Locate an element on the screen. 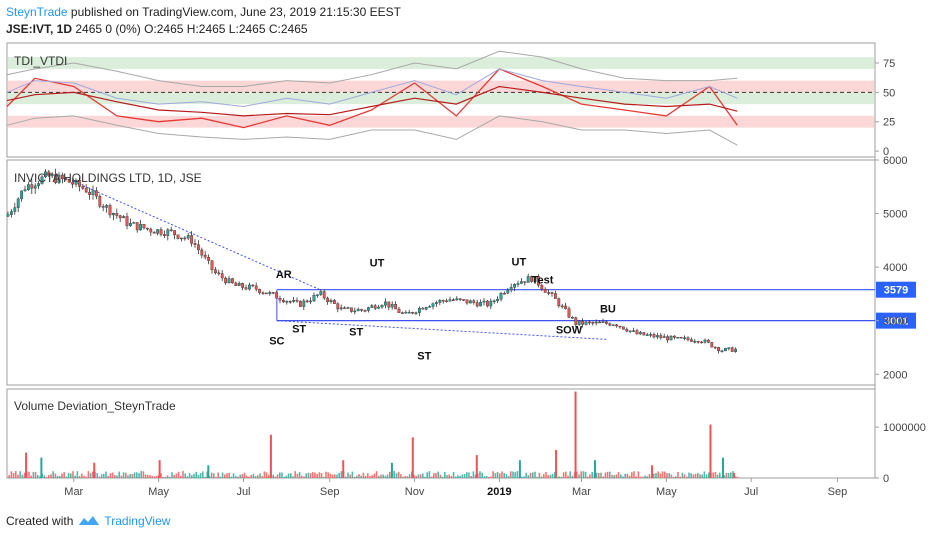  time-axis-label: May is located at coordinates (158, 492).